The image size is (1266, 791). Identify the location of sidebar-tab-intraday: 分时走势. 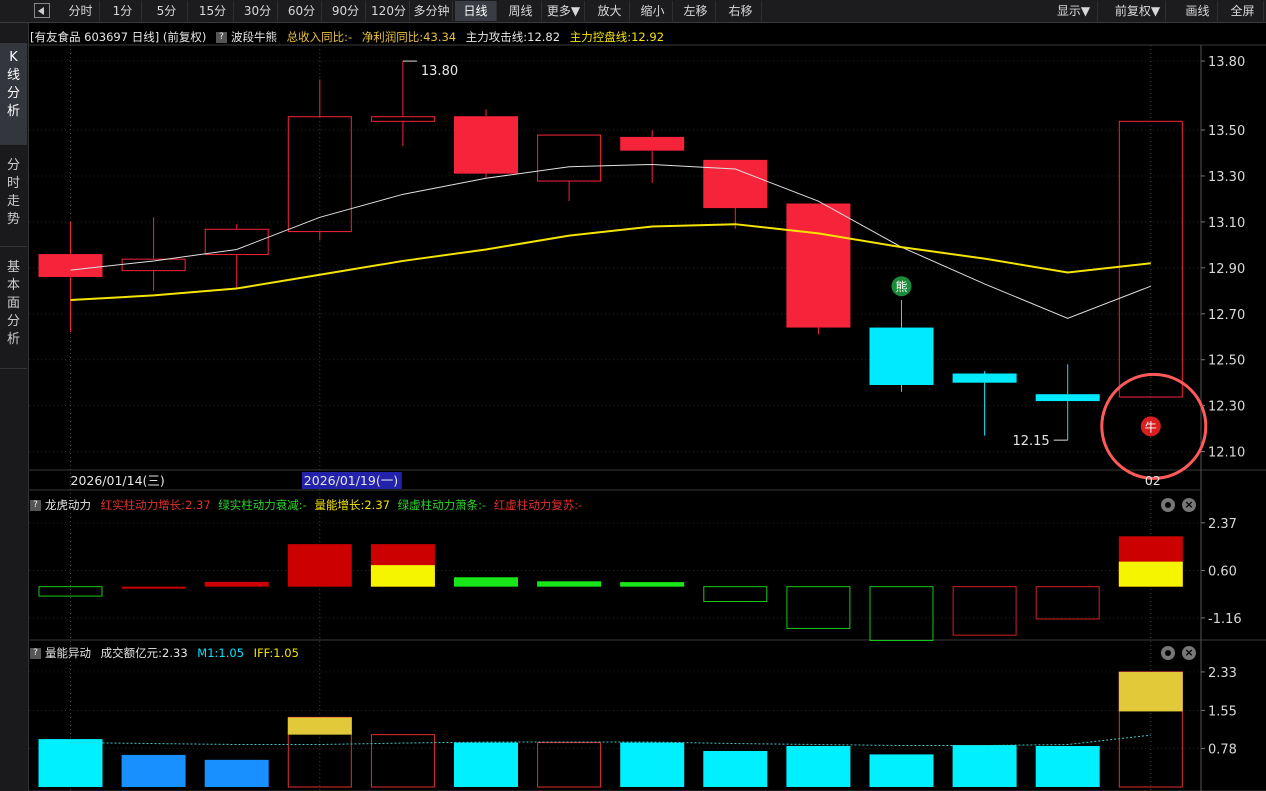
(13, 197).